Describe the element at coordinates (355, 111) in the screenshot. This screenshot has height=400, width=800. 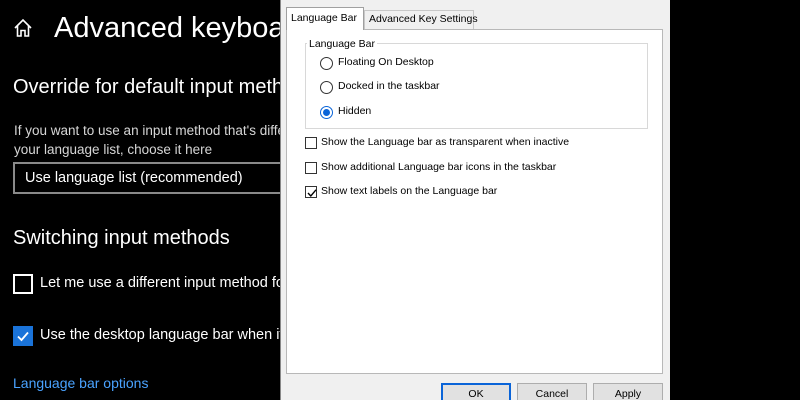
I see `radio-label: Hidden` at that location.